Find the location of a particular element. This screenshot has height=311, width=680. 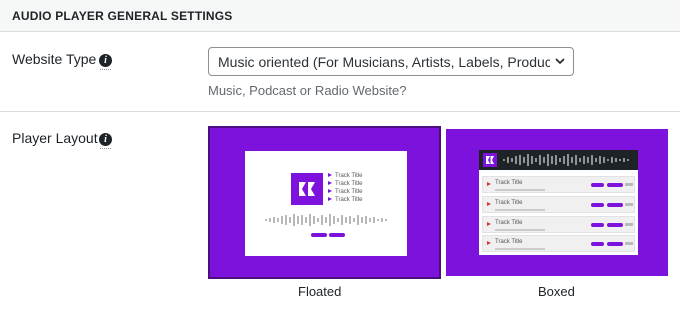

website-type-help: Music, Podcast or Radio Website? is located at coordinates (307, 90).